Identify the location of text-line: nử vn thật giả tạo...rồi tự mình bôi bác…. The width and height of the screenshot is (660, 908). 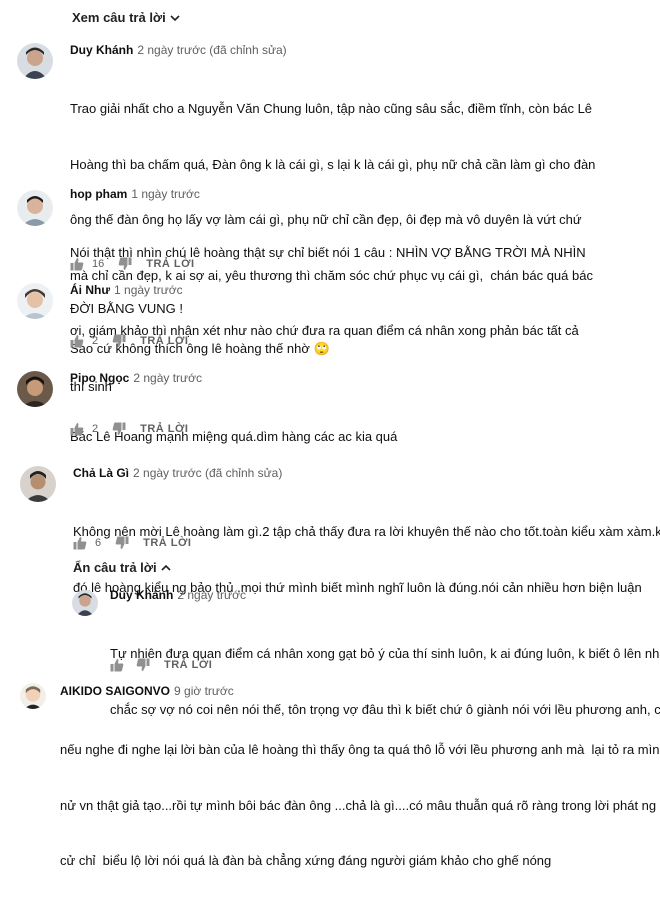
(358, 805).